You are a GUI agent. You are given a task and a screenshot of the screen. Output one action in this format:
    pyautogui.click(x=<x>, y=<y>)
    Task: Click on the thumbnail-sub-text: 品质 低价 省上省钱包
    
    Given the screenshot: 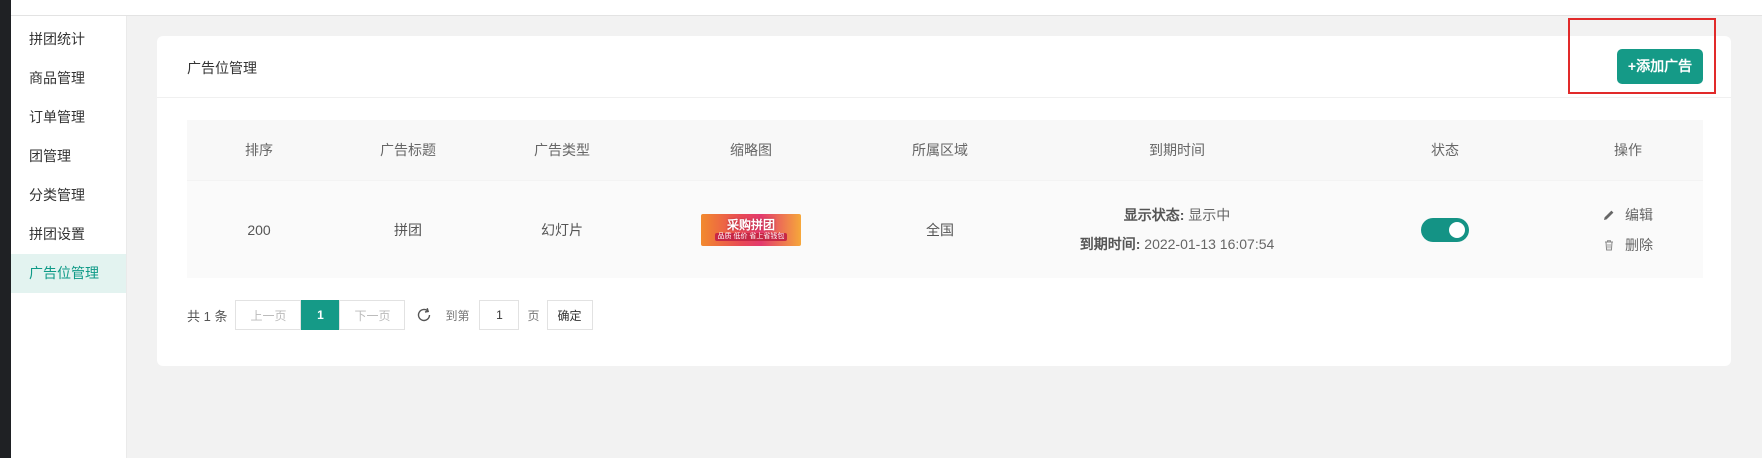 What is the action you would take?
    pyautogui.click(x=751, y=237)
    